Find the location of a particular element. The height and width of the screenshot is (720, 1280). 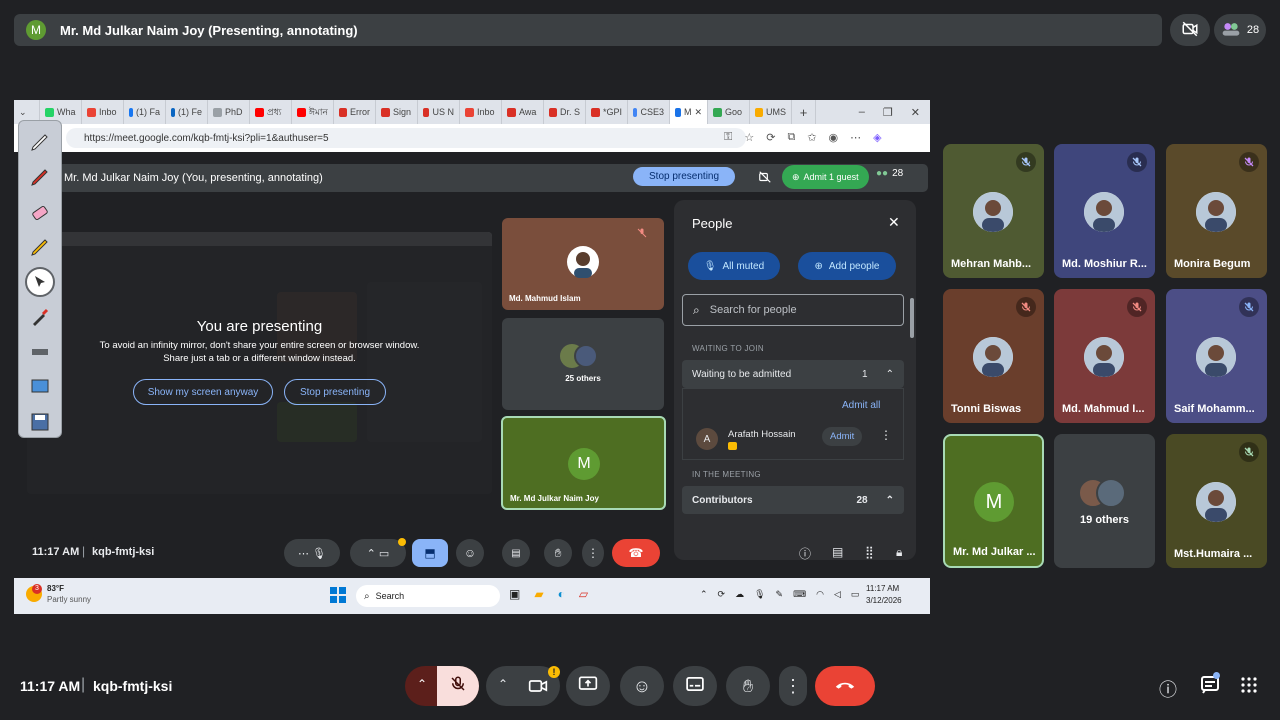

windows-start-icon is located at coordinates (338, 596).